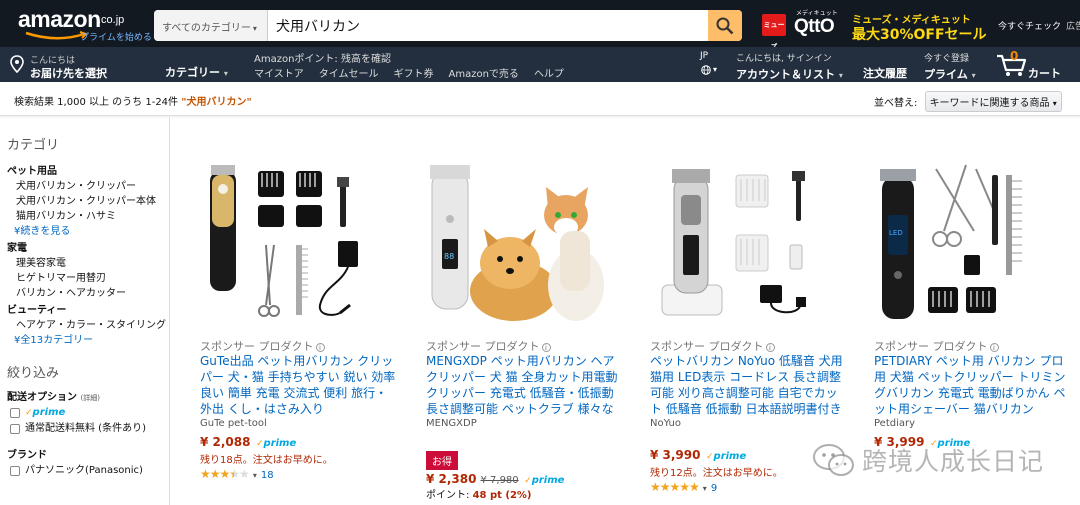  Describe the element at coordinates (706, 70) in the screenshot. I see `globe-icon` at that location.